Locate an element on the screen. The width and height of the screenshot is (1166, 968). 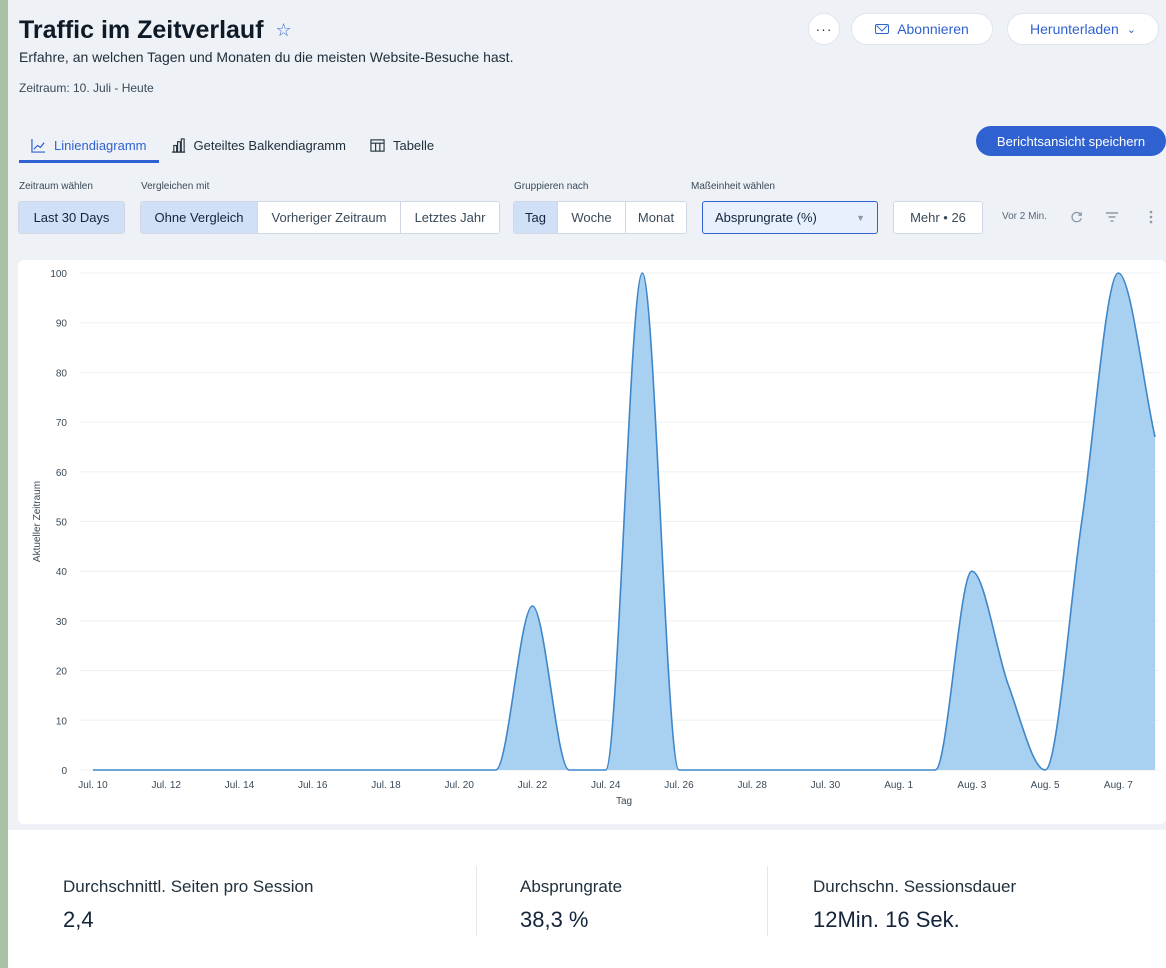
x-tick-label: Jul. 30 is located at coordinates (826, 785).